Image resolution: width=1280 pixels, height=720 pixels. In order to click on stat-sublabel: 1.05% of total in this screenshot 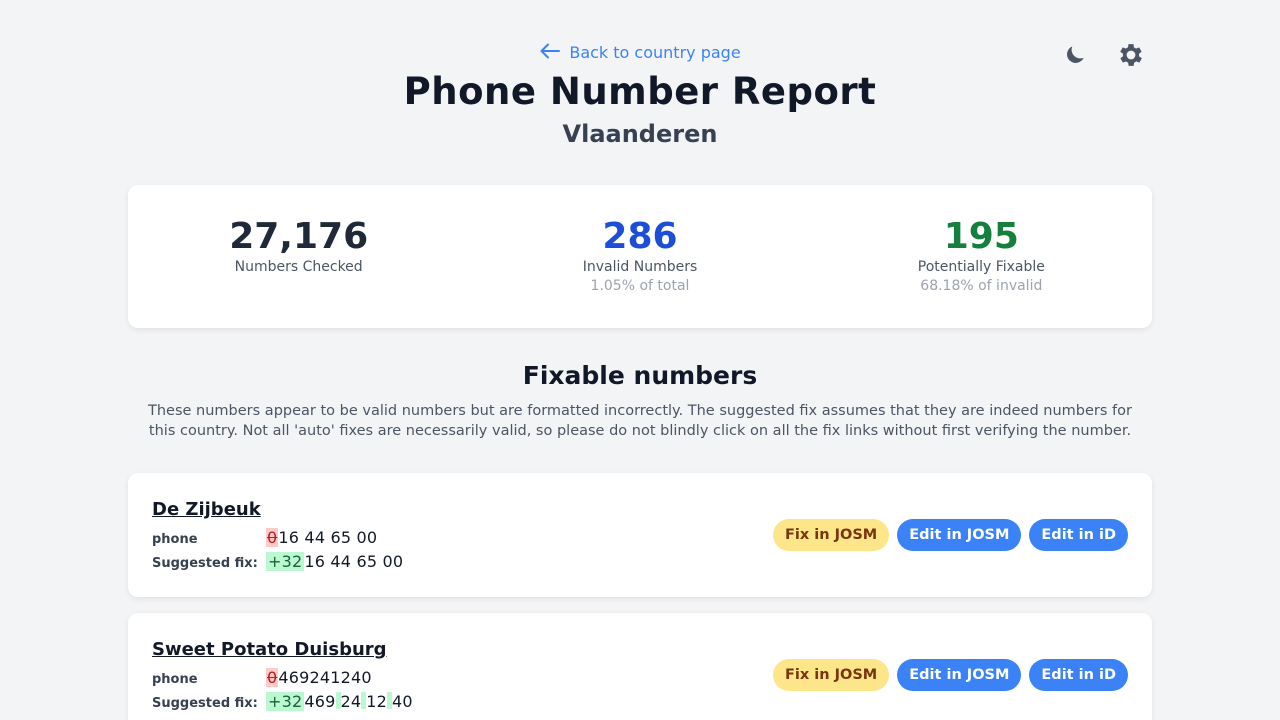, I will do `click(640, 286)`.